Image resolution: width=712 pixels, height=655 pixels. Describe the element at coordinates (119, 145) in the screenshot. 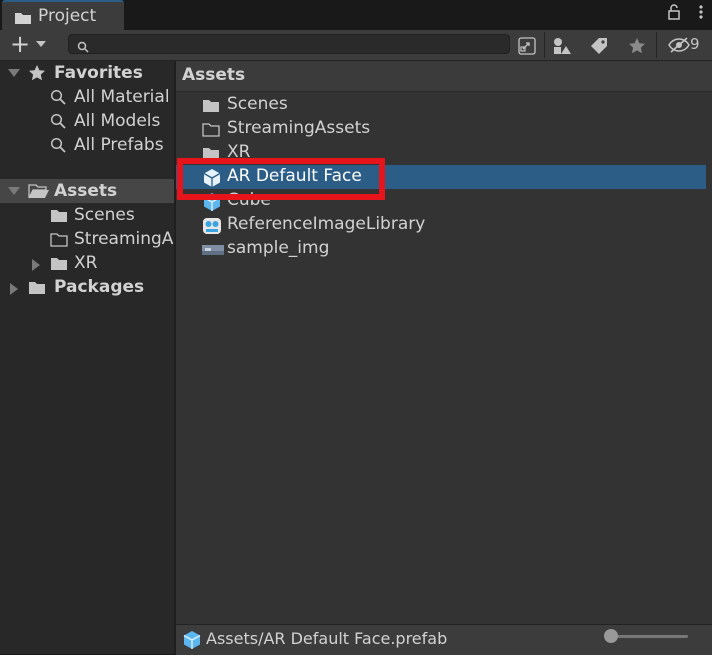

I see `tree-label: All Prefabs` at that location.